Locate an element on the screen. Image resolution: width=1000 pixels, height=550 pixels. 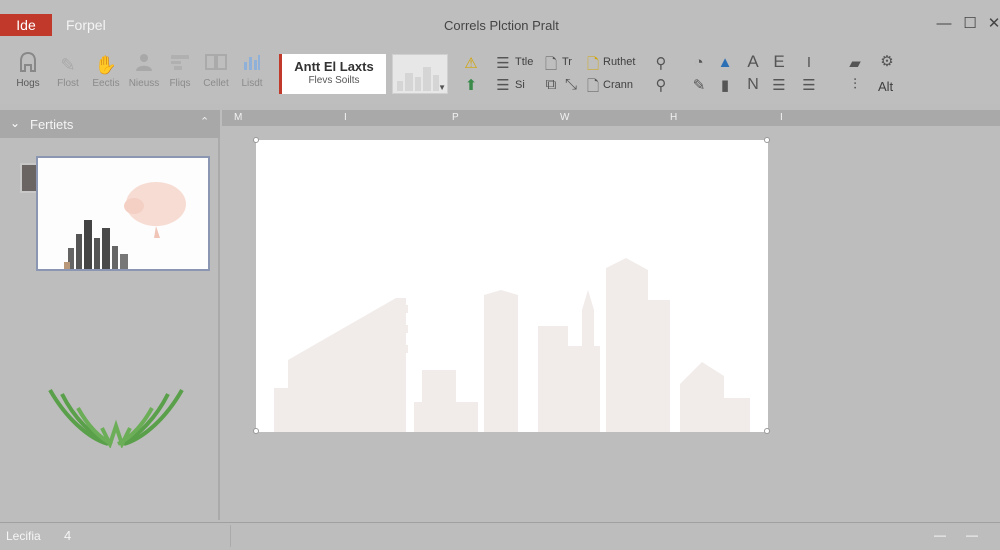
nieuss-label: Nieuss is located at coordinates (144, 83).